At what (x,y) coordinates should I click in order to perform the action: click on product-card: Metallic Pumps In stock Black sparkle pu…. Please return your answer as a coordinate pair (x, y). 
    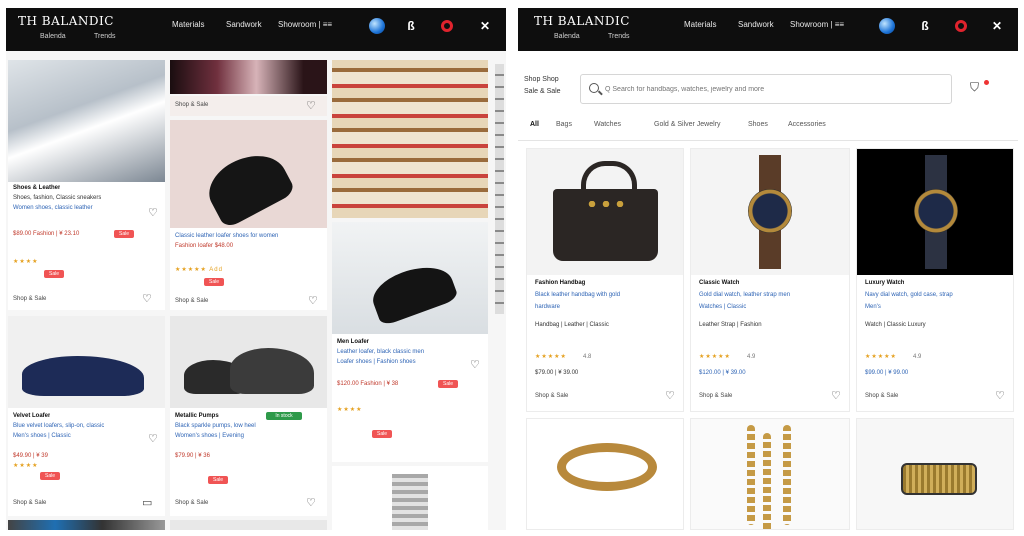
    Looking at the image, I should click on (248, 416).